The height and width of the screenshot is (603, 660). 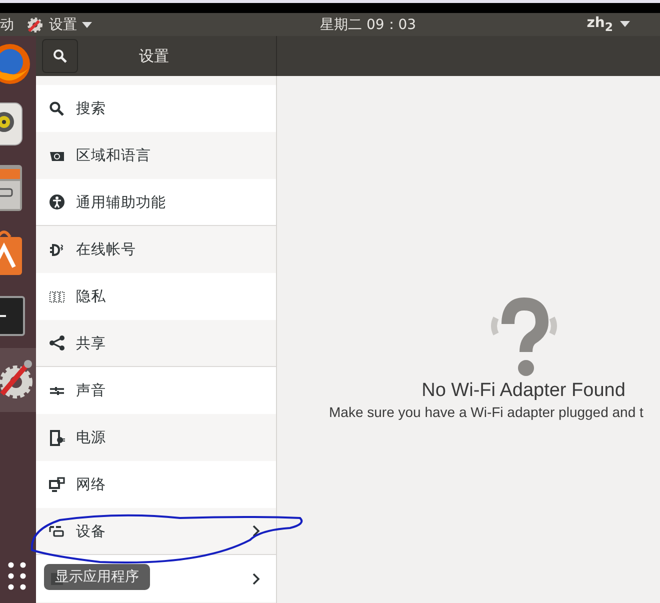 I want to click on share-icon, so click(x=57, y=343).